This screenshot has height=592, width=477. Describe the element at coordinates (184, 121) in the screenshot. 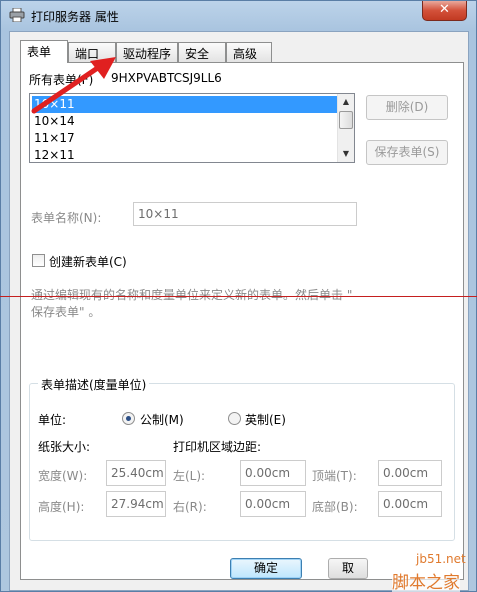

I see `list-item: 10×14` at that location.